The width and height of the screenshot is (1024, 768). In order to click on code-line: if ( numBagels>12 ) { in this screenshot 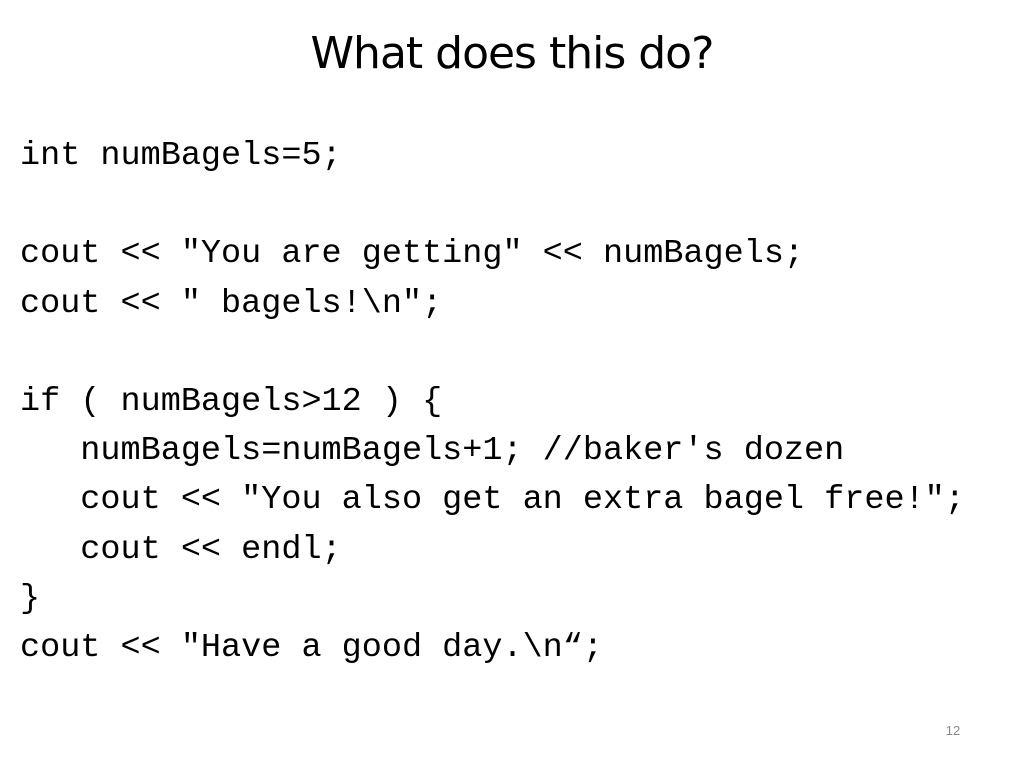, I will do `click(231, 401)`.